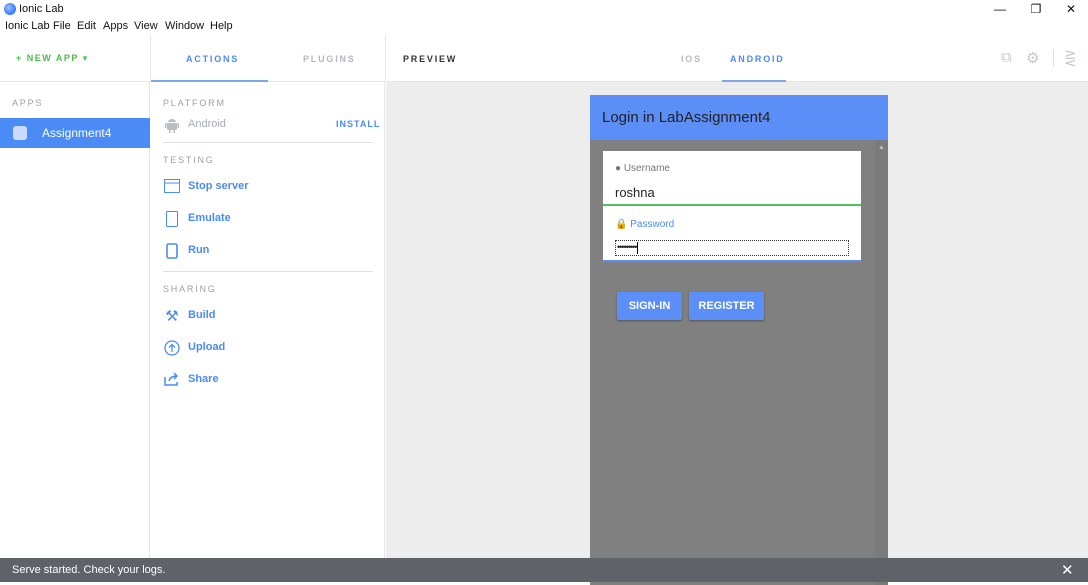 This screenshot has width=1088, height=585. Describe the element at coordinates (621, 224) in the screenshot. I see `lock-icon: 🔒` at that location.